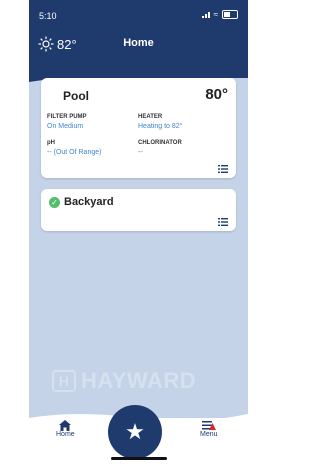 The height and width of the screenshot is (464, 320). Describe the element at coordinates (65, 425) in the screenshot. I see `home-icon` at that location.